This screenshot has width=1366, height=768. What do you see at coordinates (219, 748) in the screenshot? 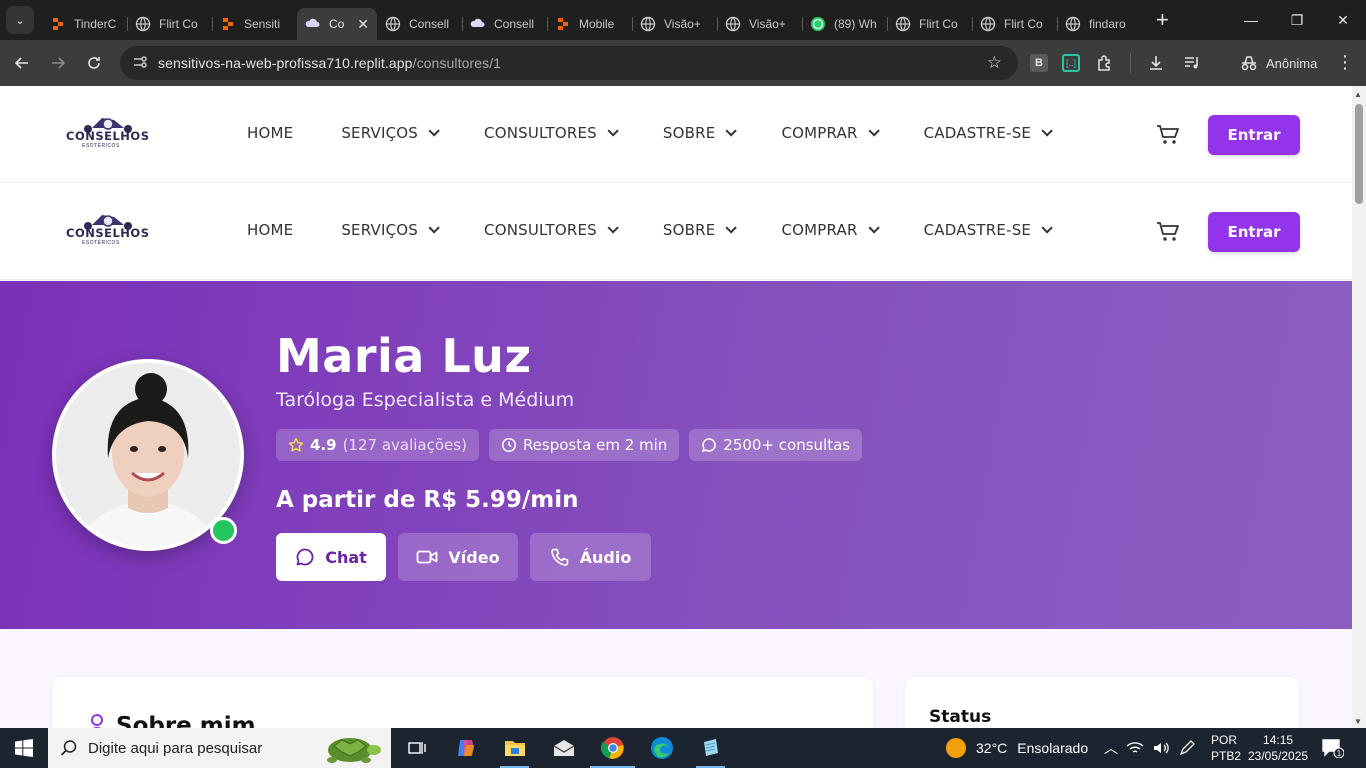
I see `taskbar-search-box: Digite aqui para pesquisar` at bounding box center [219, 748].